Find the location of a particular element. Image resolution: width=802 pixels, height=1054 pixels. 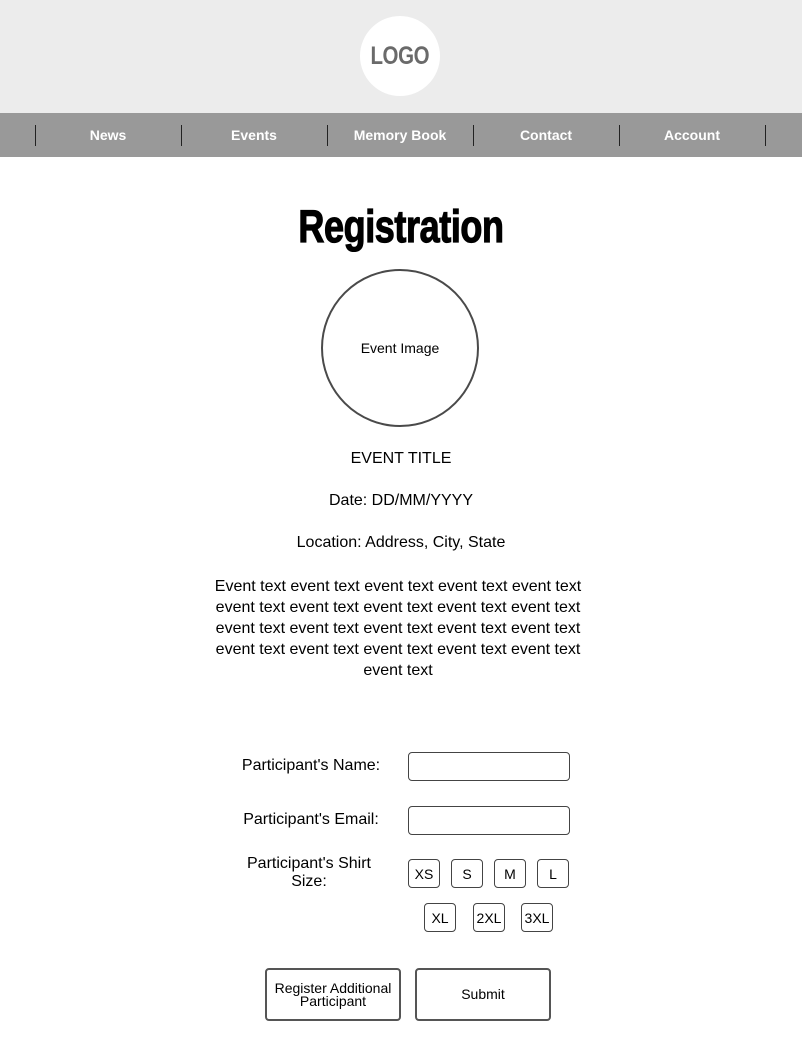

shirt-size-xl-button: XL is located at coordinates (440, 917).